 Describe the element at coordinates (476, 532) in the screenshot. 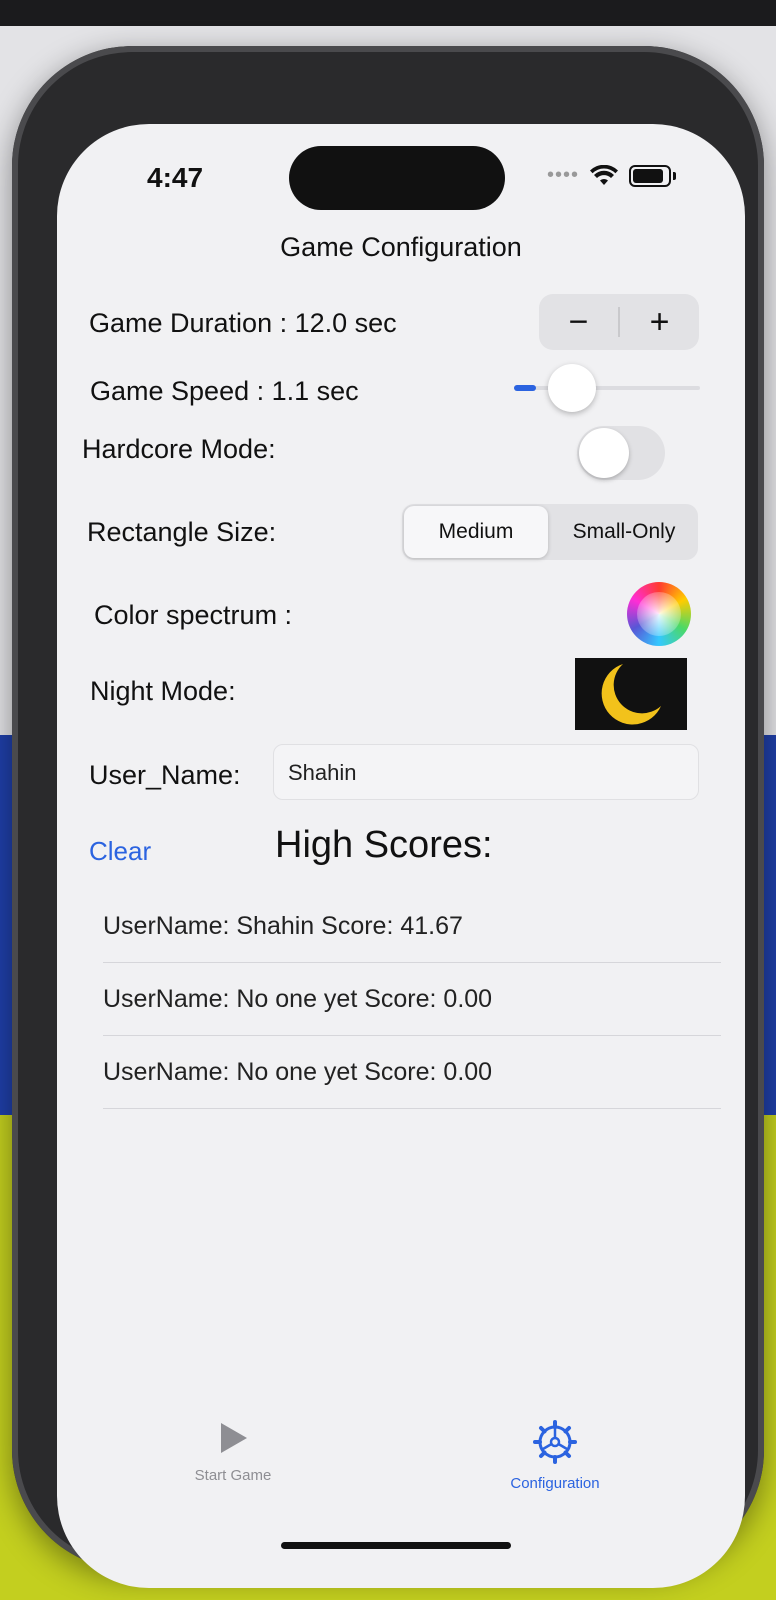

I see `segment-medium: Medium` at that location.